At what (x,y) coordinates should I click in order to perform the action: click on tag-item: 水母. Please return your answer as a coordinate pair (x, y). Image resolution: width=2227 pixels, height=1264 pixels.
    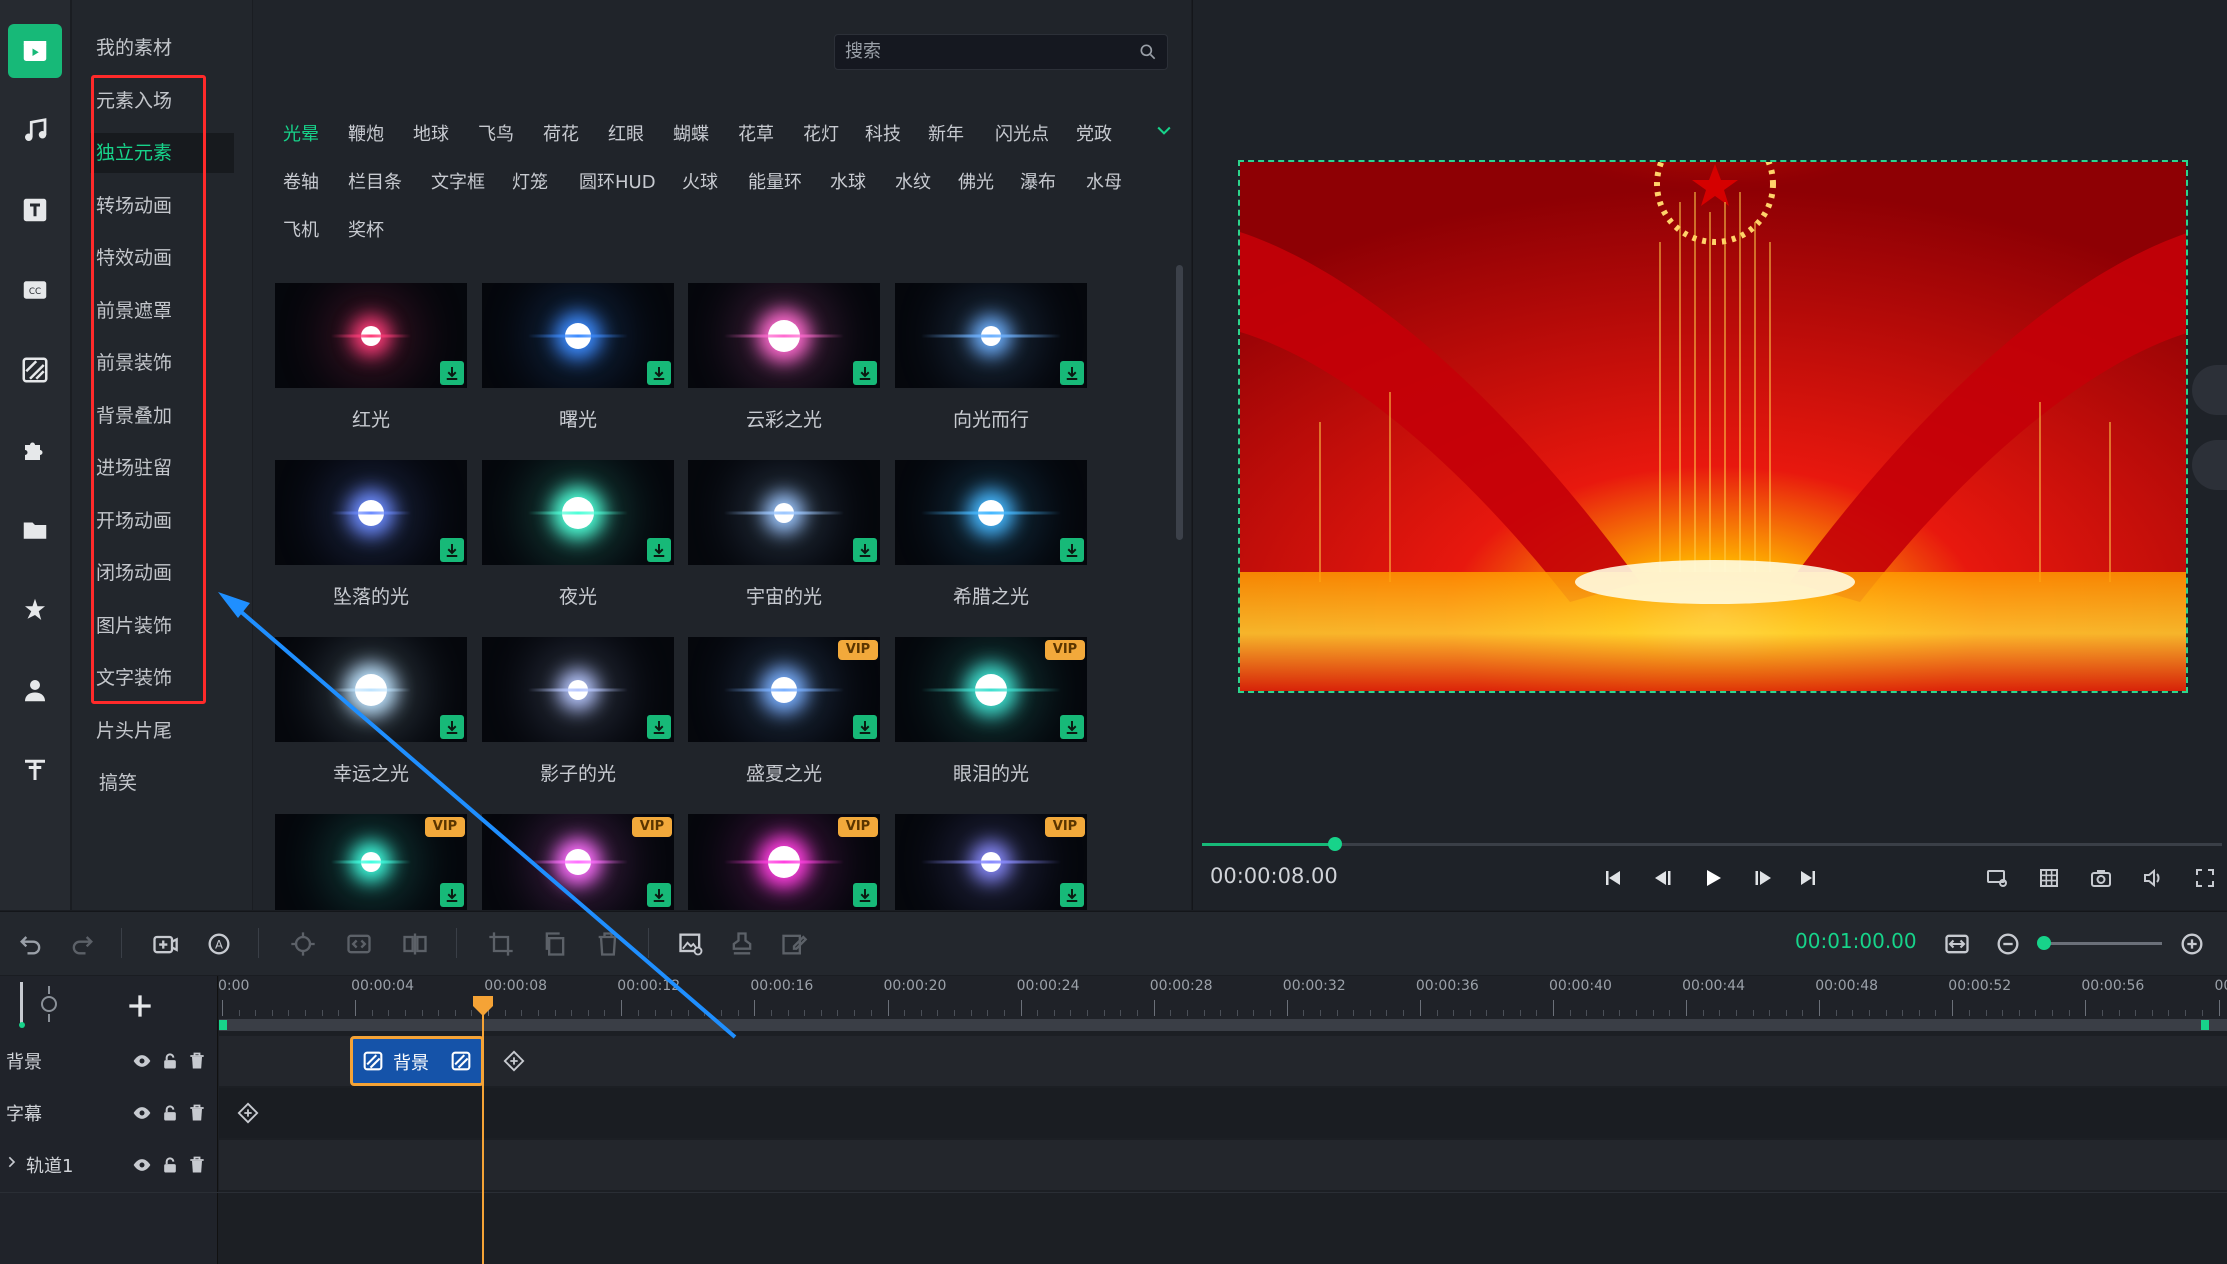
    Looking at the image, I should click on (1104, 181).